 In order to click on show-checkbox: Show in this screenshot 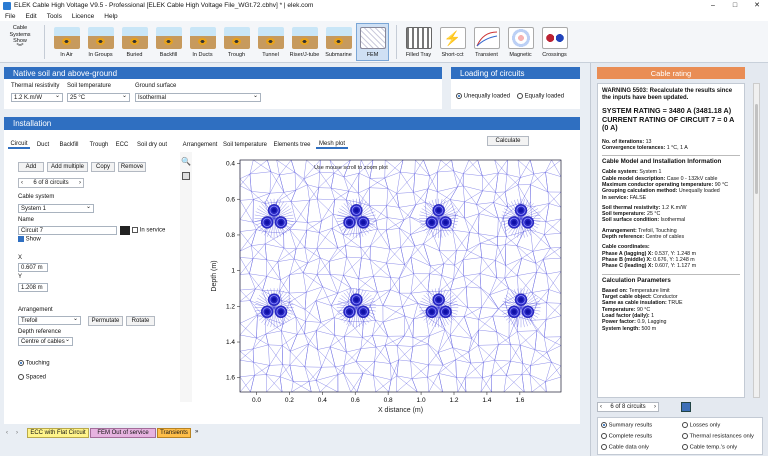, I will do `click(29, 239)`.